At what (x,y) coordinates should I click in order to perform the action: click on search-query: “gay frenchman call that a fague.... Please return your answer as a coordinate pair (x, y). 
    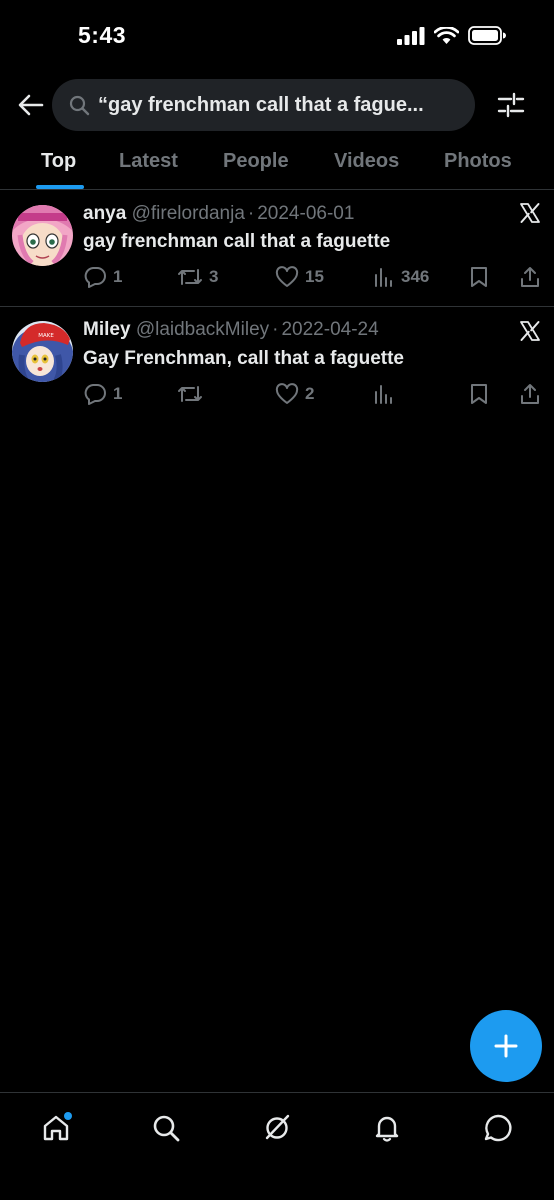
    Looking at the image, I should click on (261, 104).